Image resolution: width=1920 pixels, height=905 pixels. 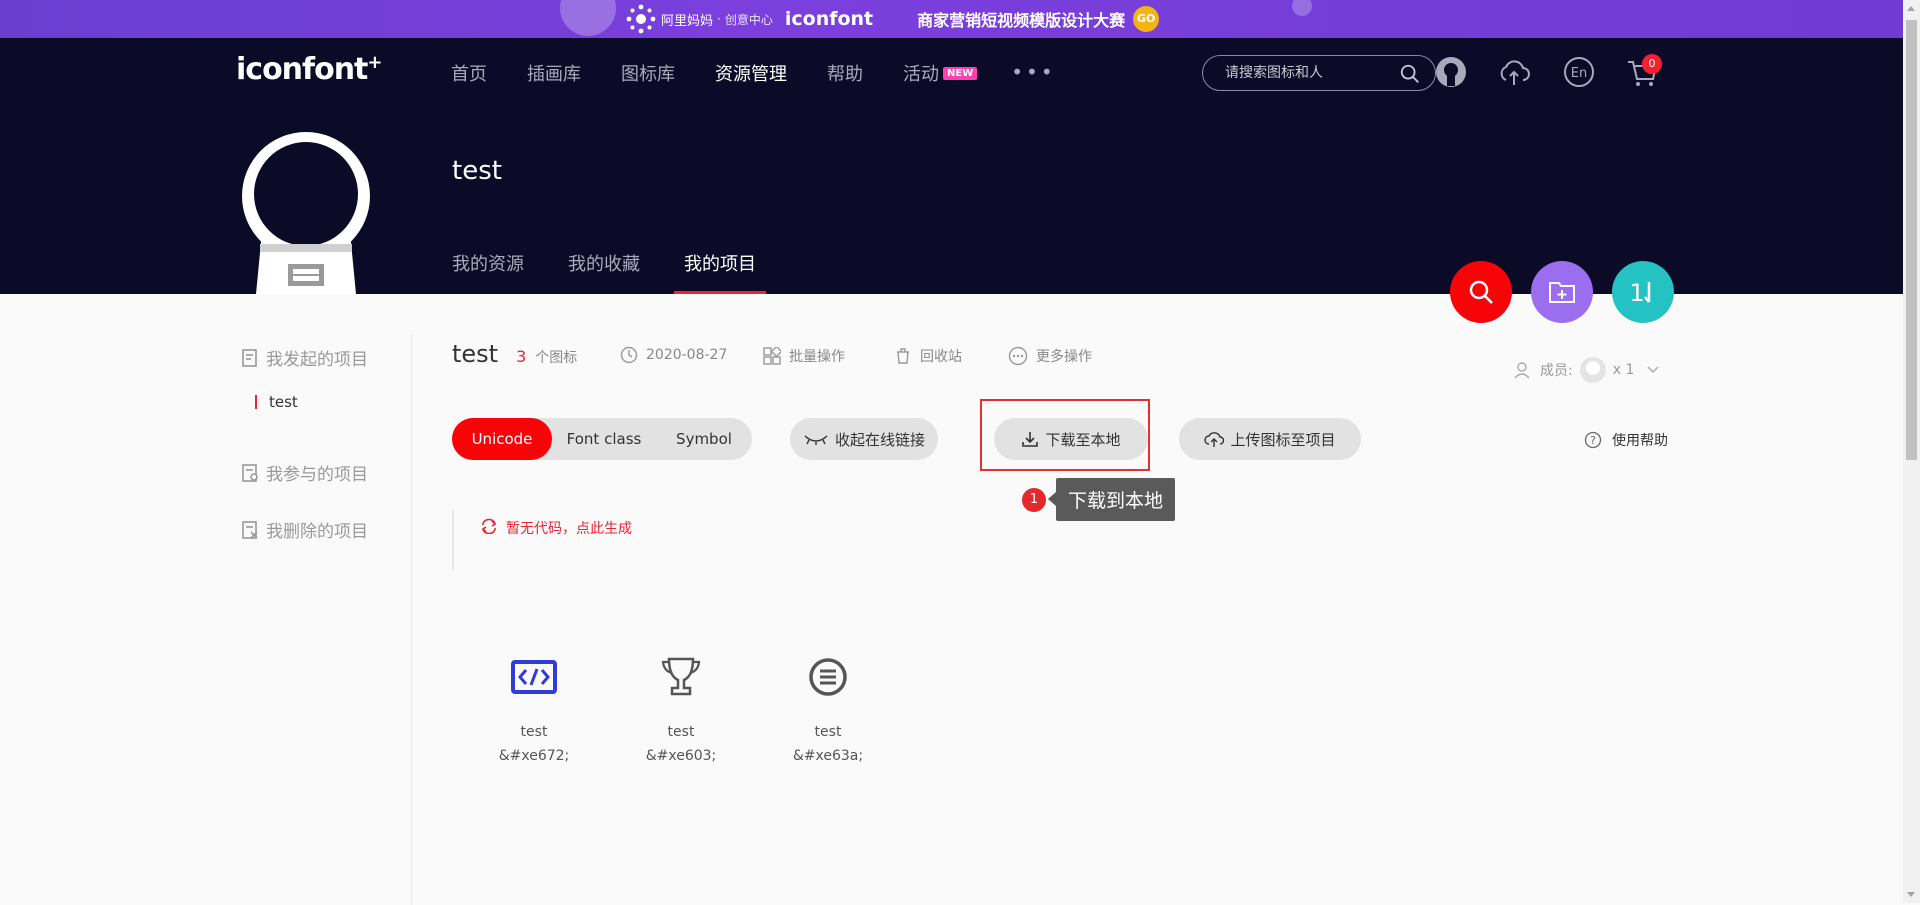 I want to click on project-name: test, so click(x=475, y=354).